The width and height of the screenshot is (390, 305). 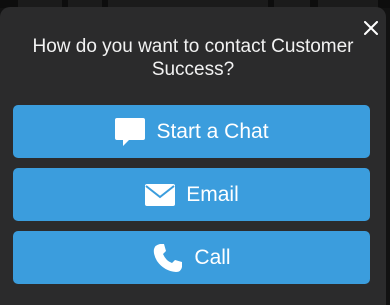 What do you see at coordinates (168, 258) in the screenshot?
I see `phone-icon` at bounding box center [168, 258].